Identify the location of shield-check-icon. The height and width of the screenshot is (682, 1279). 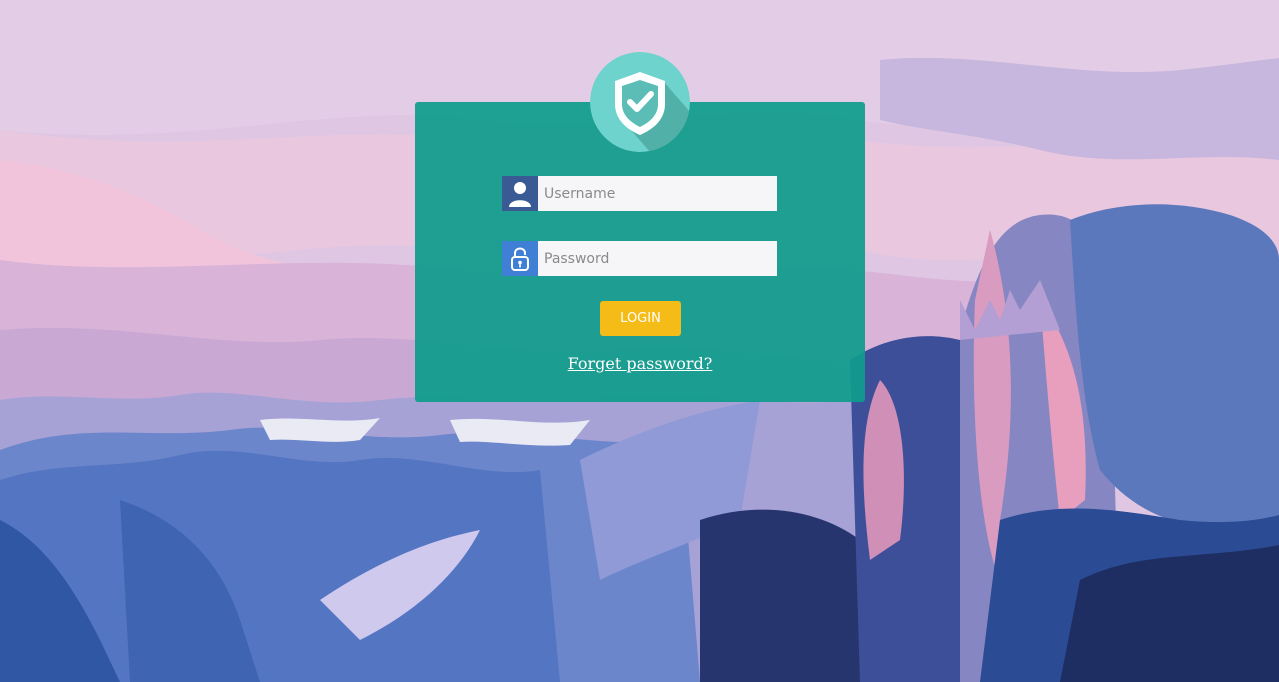
(640, 102).